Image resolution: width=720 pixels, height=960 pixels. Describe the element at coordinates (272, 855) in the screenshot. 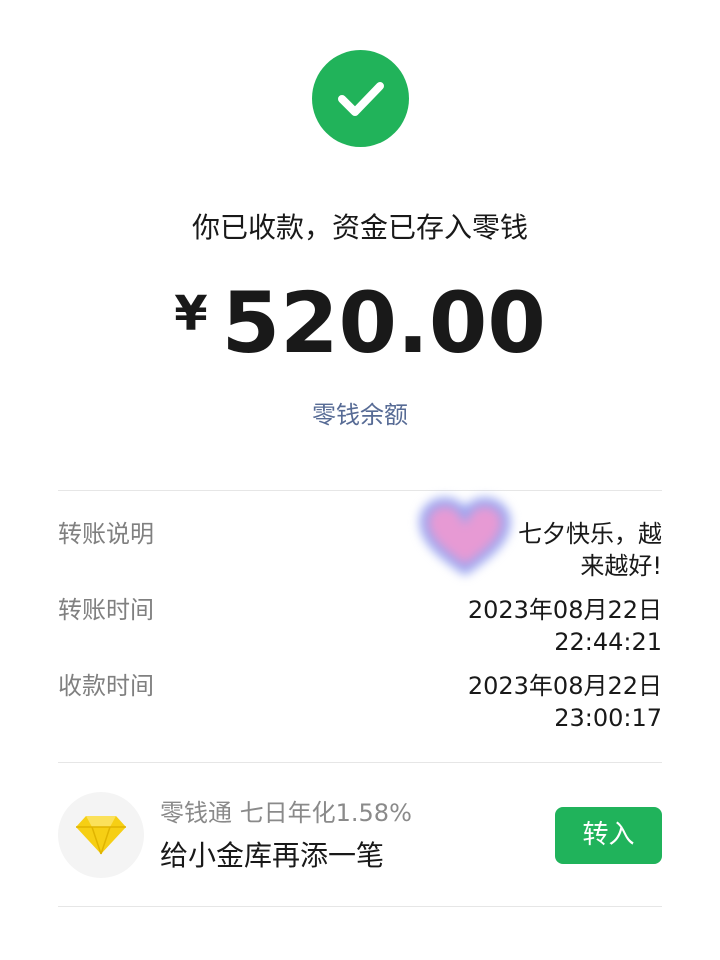

I see `promo-title: 给小金库再添一笔` at that location.